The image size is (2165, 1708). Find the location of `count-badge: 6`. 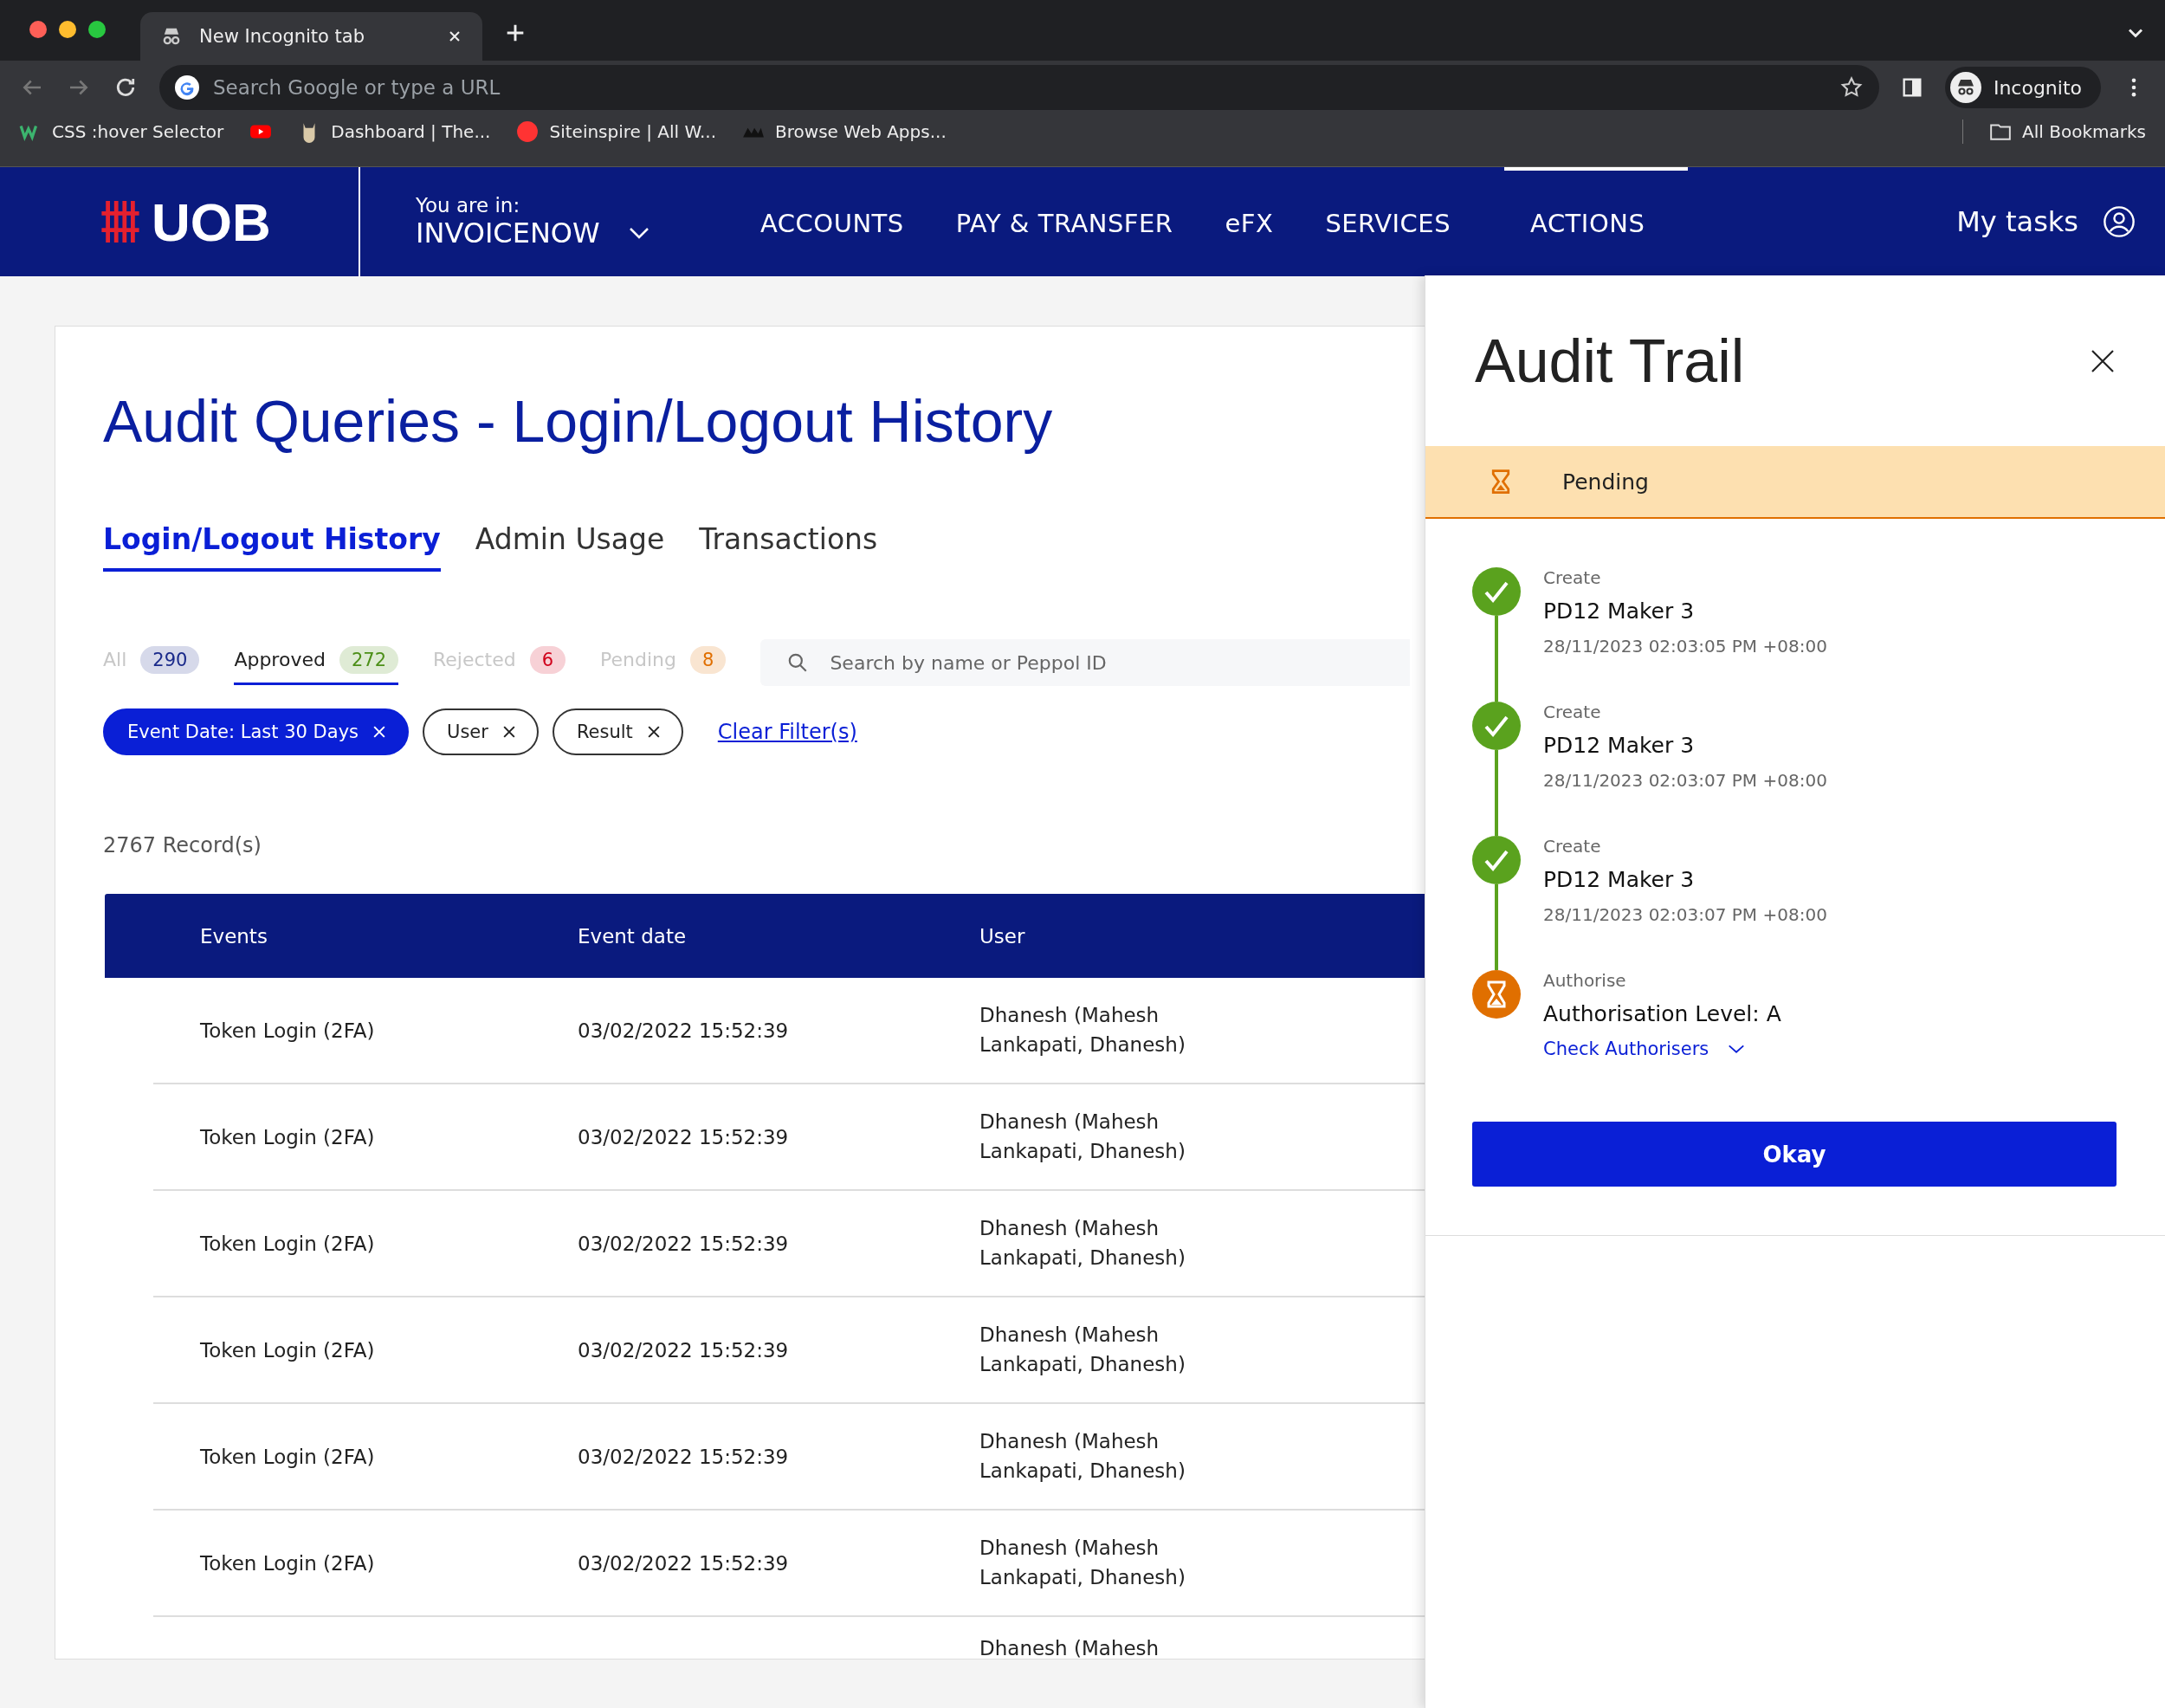

count-badge: 6 is located at coordinates (547, 659).